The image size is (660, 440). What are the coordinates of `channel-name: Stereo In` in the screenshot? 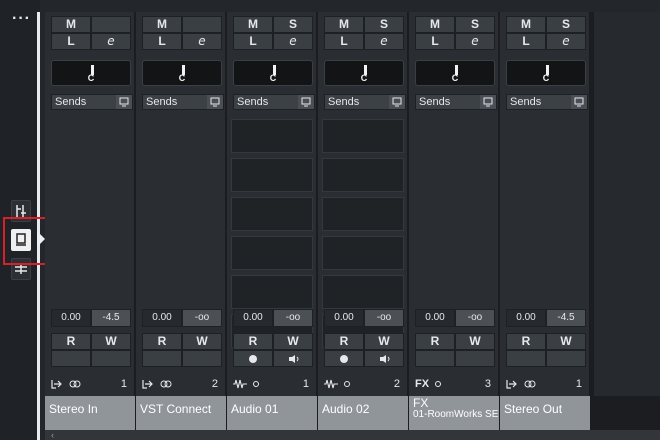 It's located at (90, 414).